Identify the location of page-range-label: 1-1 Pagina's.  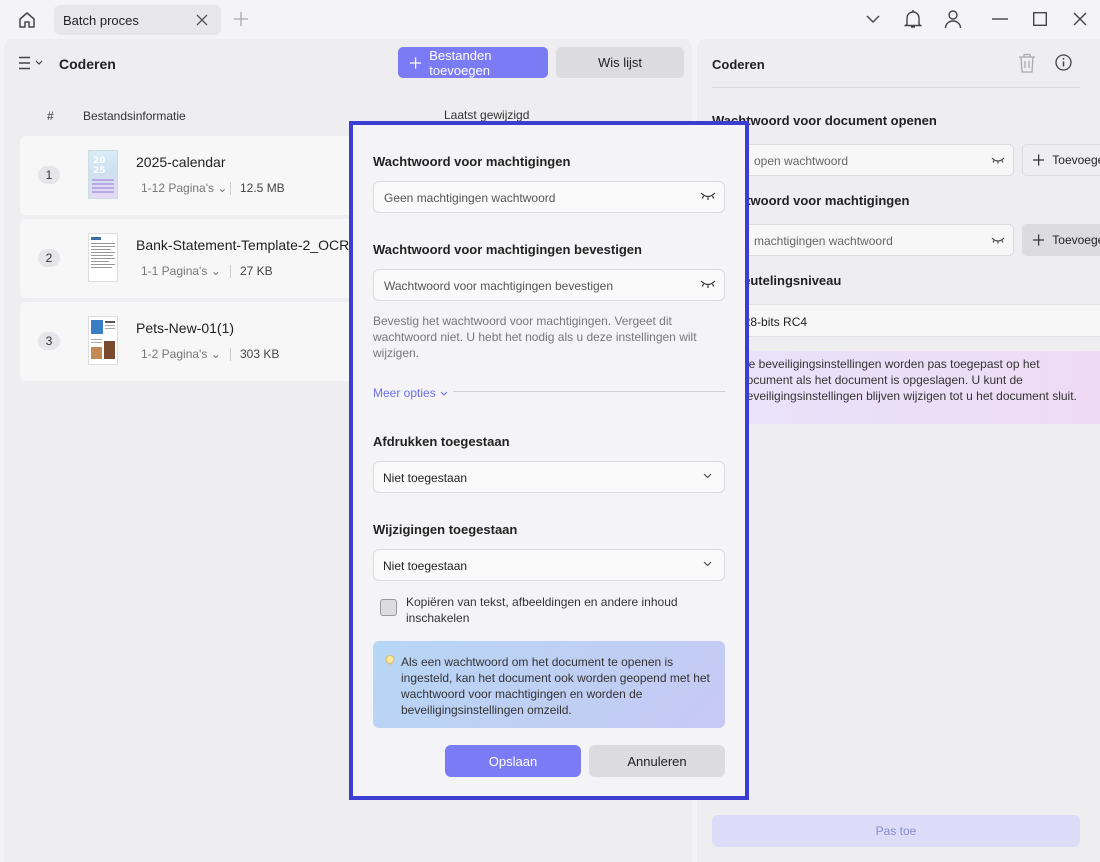
(174, 271).